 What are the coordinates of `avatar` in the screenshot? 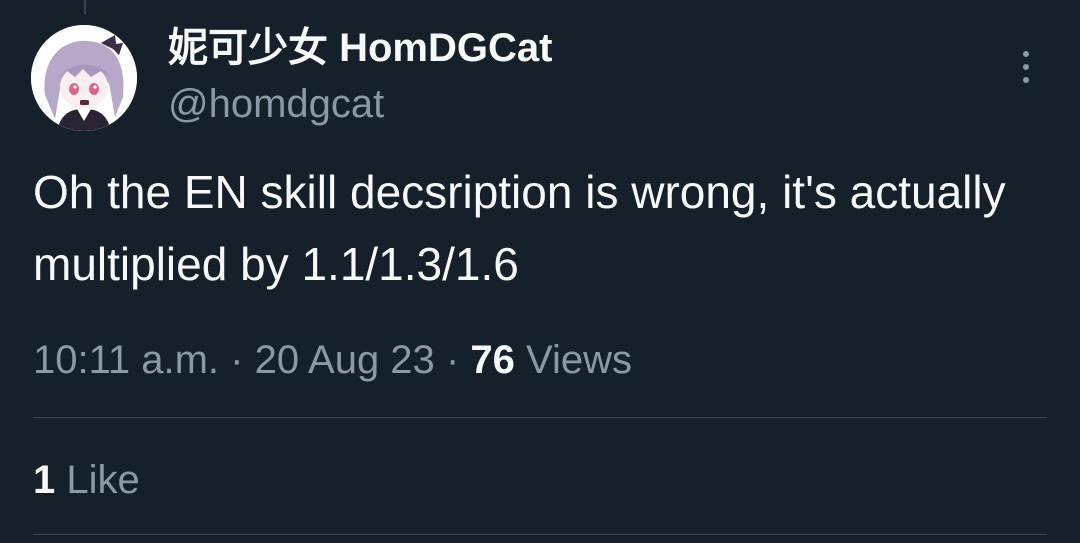 It's located at (84, 78).